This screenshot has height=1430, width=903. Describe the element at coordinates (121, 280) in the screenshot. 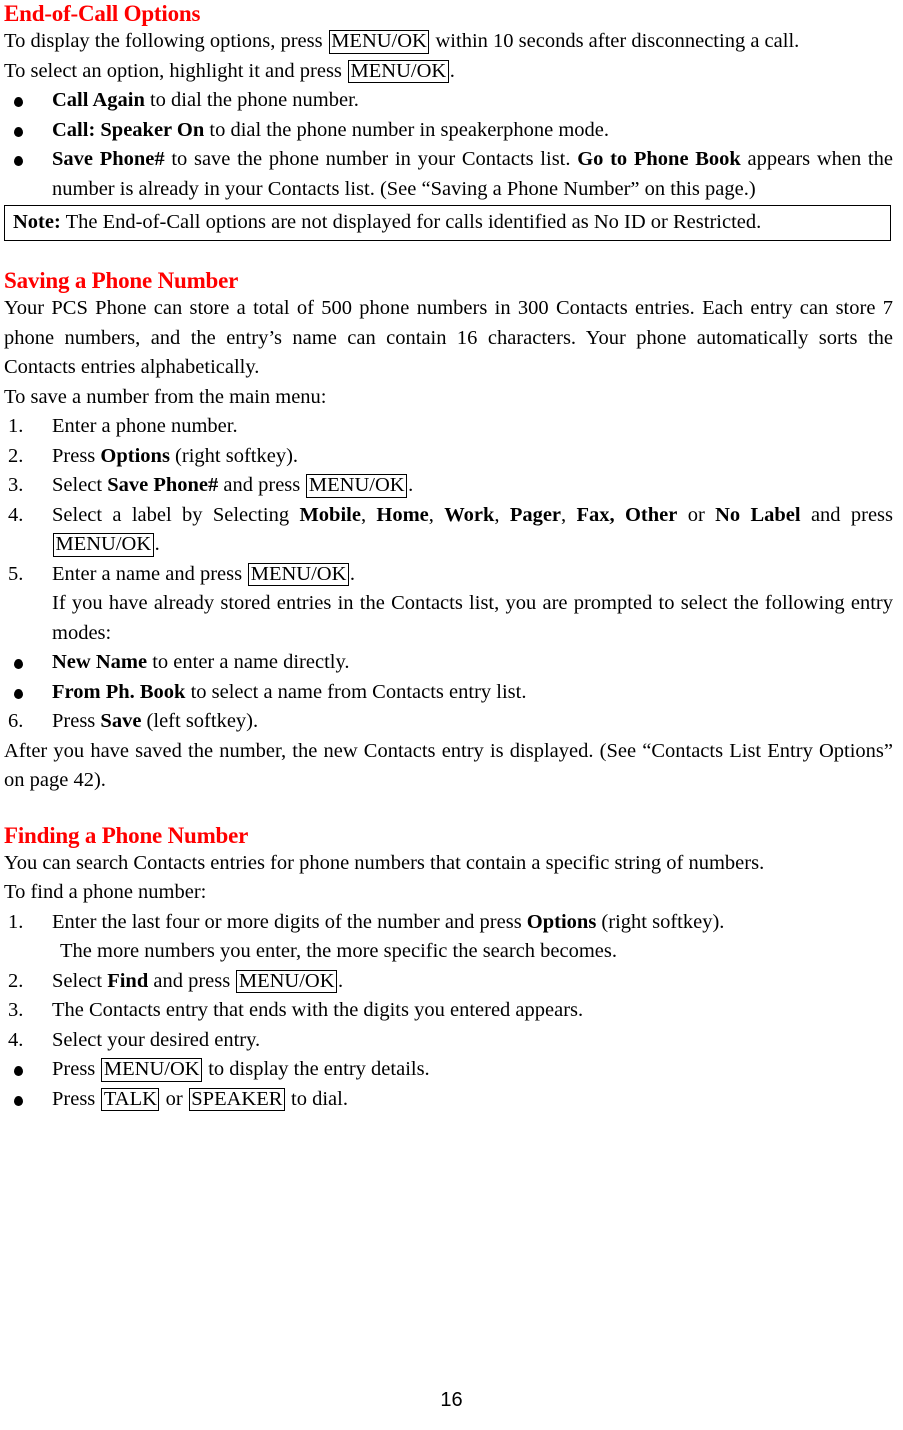

I see `section-heading-saving-a-phone-number: Saving a Phone Number` at that location.